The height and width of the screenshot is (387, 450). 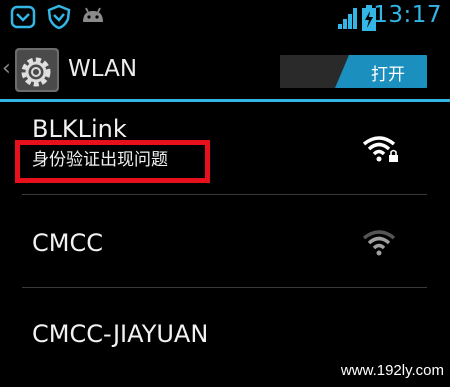 What do you see at coordinates (407, 15) in the screenshot?
I see `clock: 13:17` at bounding box center [407, 15].